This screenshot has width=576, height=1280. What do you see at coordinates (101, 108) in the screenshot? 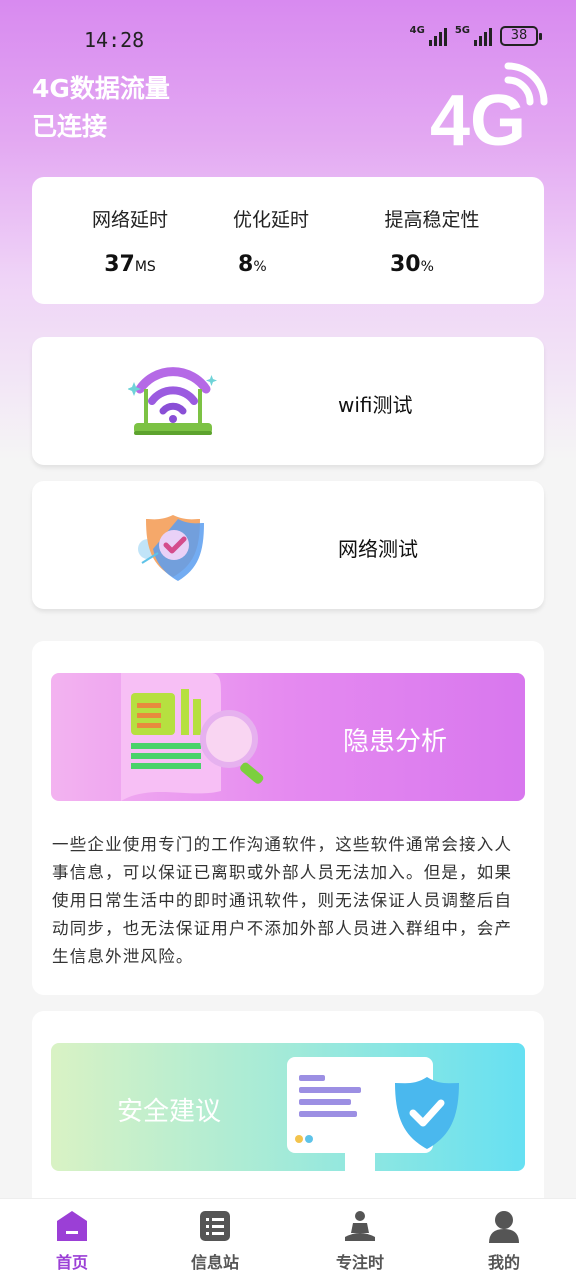
I see `connection-status: 4G数据流量 已连接` at bounding box center [101, 108].